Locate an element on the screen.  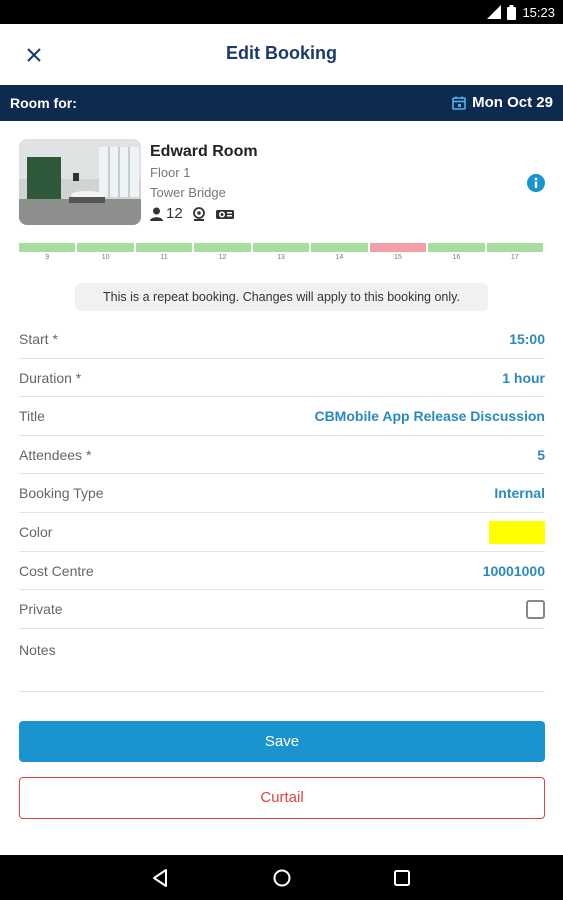
timeline-hour-label: 13 is located at coordinates (281, 257).